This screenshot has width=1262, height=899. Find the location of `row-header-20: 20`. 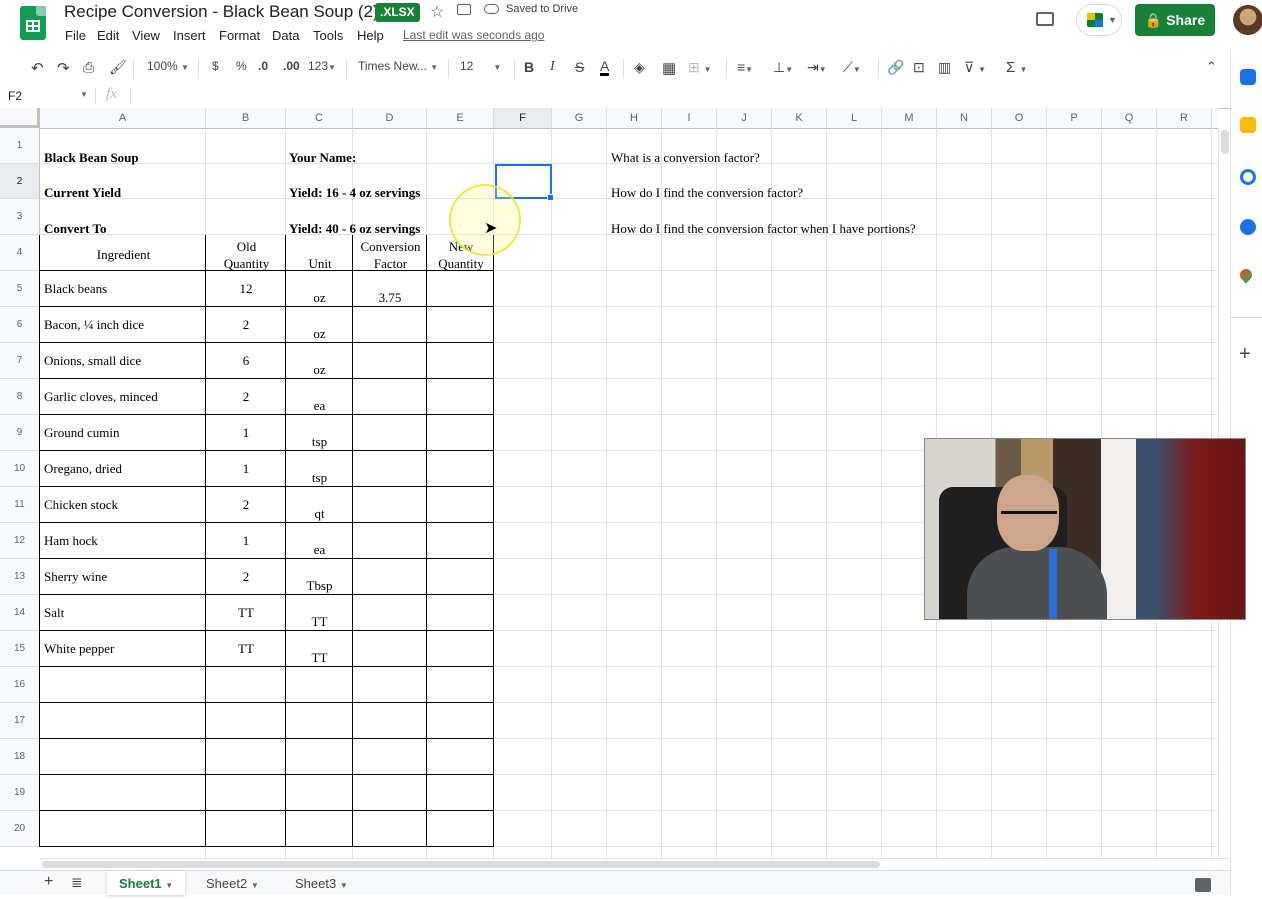

row-header-20: 20 is located at coordinates (20, 829).